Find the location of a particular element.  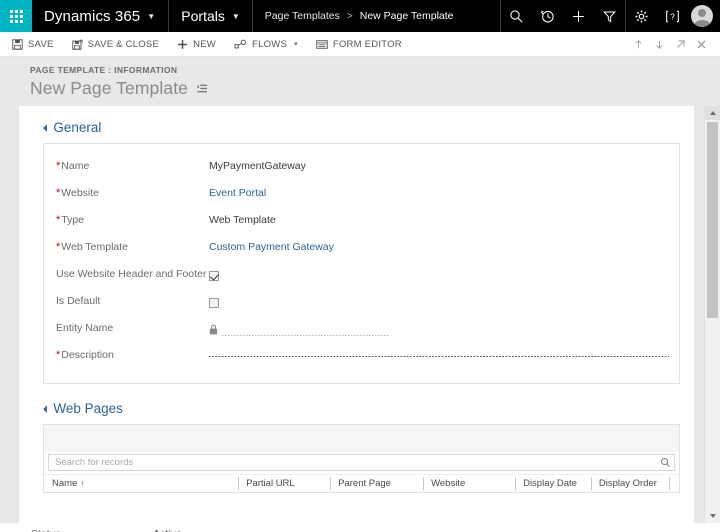

search-input is located at coordinates (357, 462).